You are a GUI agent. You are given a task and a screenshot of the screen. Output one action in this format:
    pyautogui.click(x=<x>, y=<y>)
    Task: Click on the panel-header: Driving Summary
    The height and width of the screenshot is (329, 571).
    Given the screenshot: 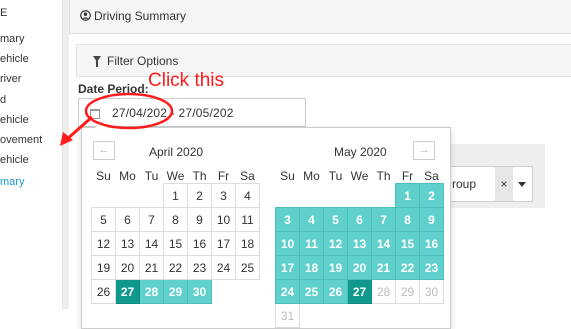 What is the action you would take?
    pyautogui.click(x=320, y=17)
    